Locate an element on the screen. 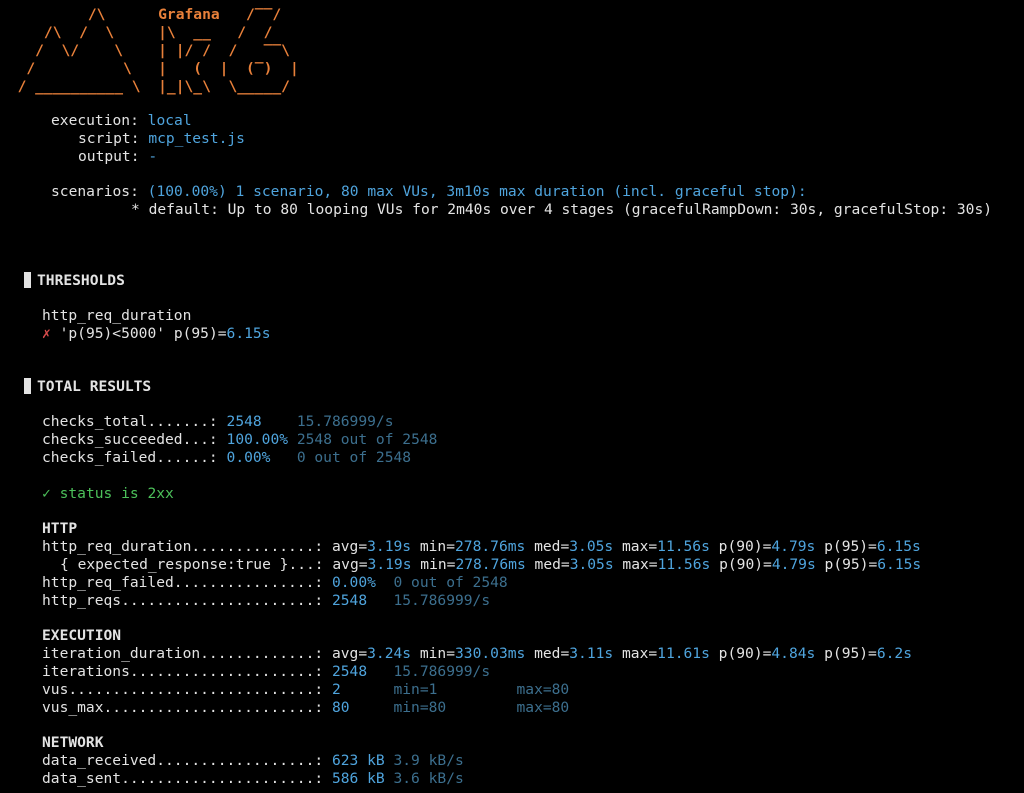 This screenshot has width=1024, height=793. output-value: - is located at coordinates (153, 156).